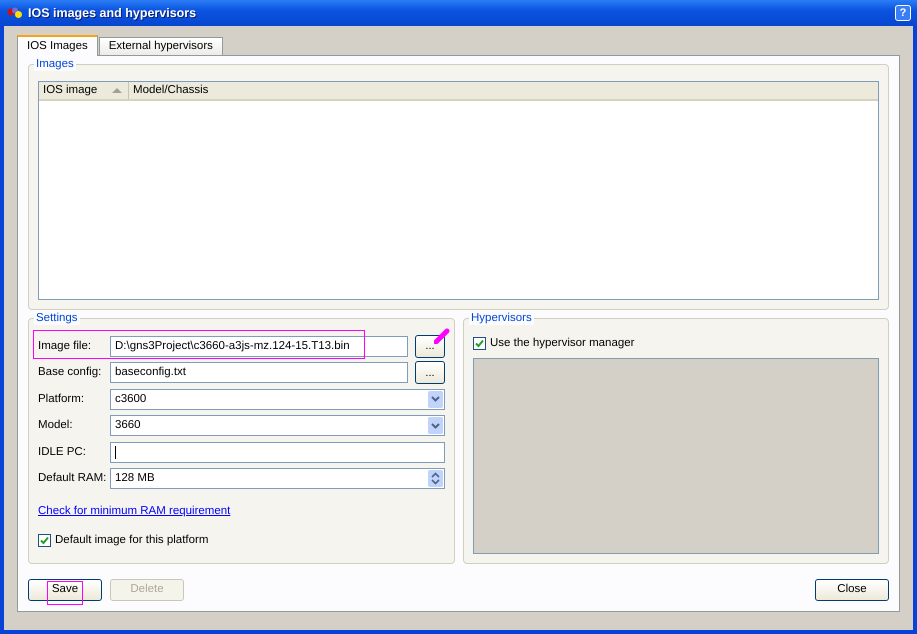 The image size is (917, 634). I want to click on field-label: IDLE PC:, so click(62, 452).